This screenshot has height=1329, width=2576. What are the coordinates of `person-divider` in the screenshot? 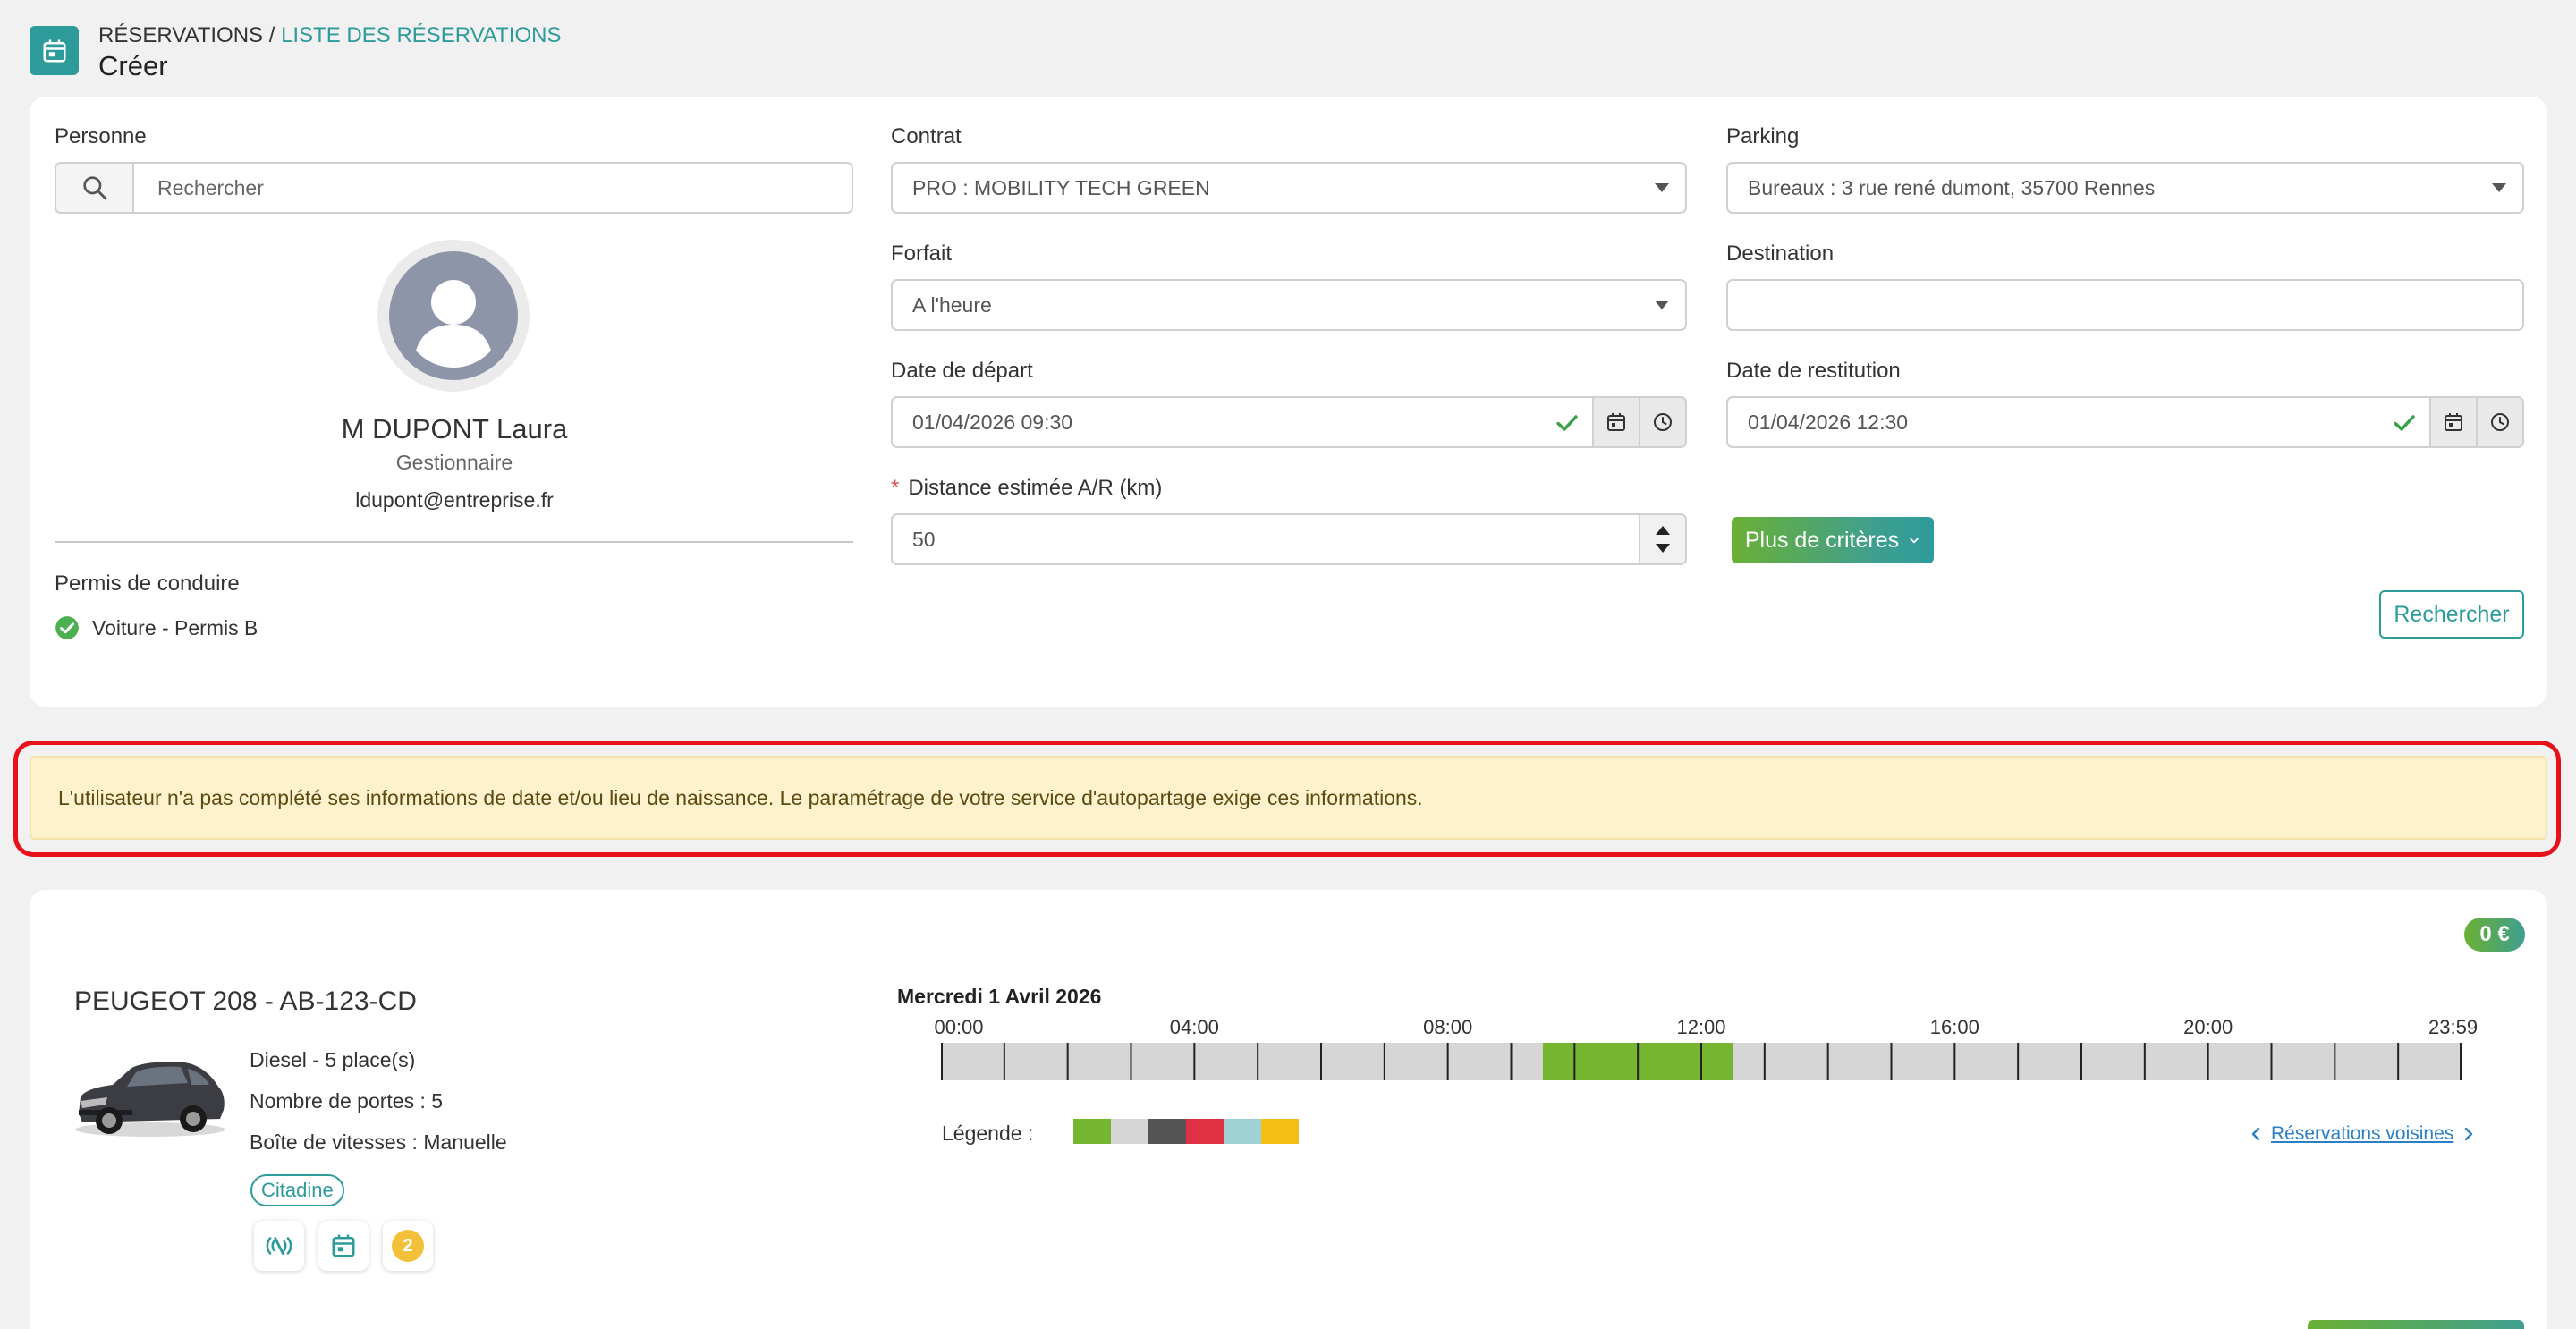 It's located at (454, 542).